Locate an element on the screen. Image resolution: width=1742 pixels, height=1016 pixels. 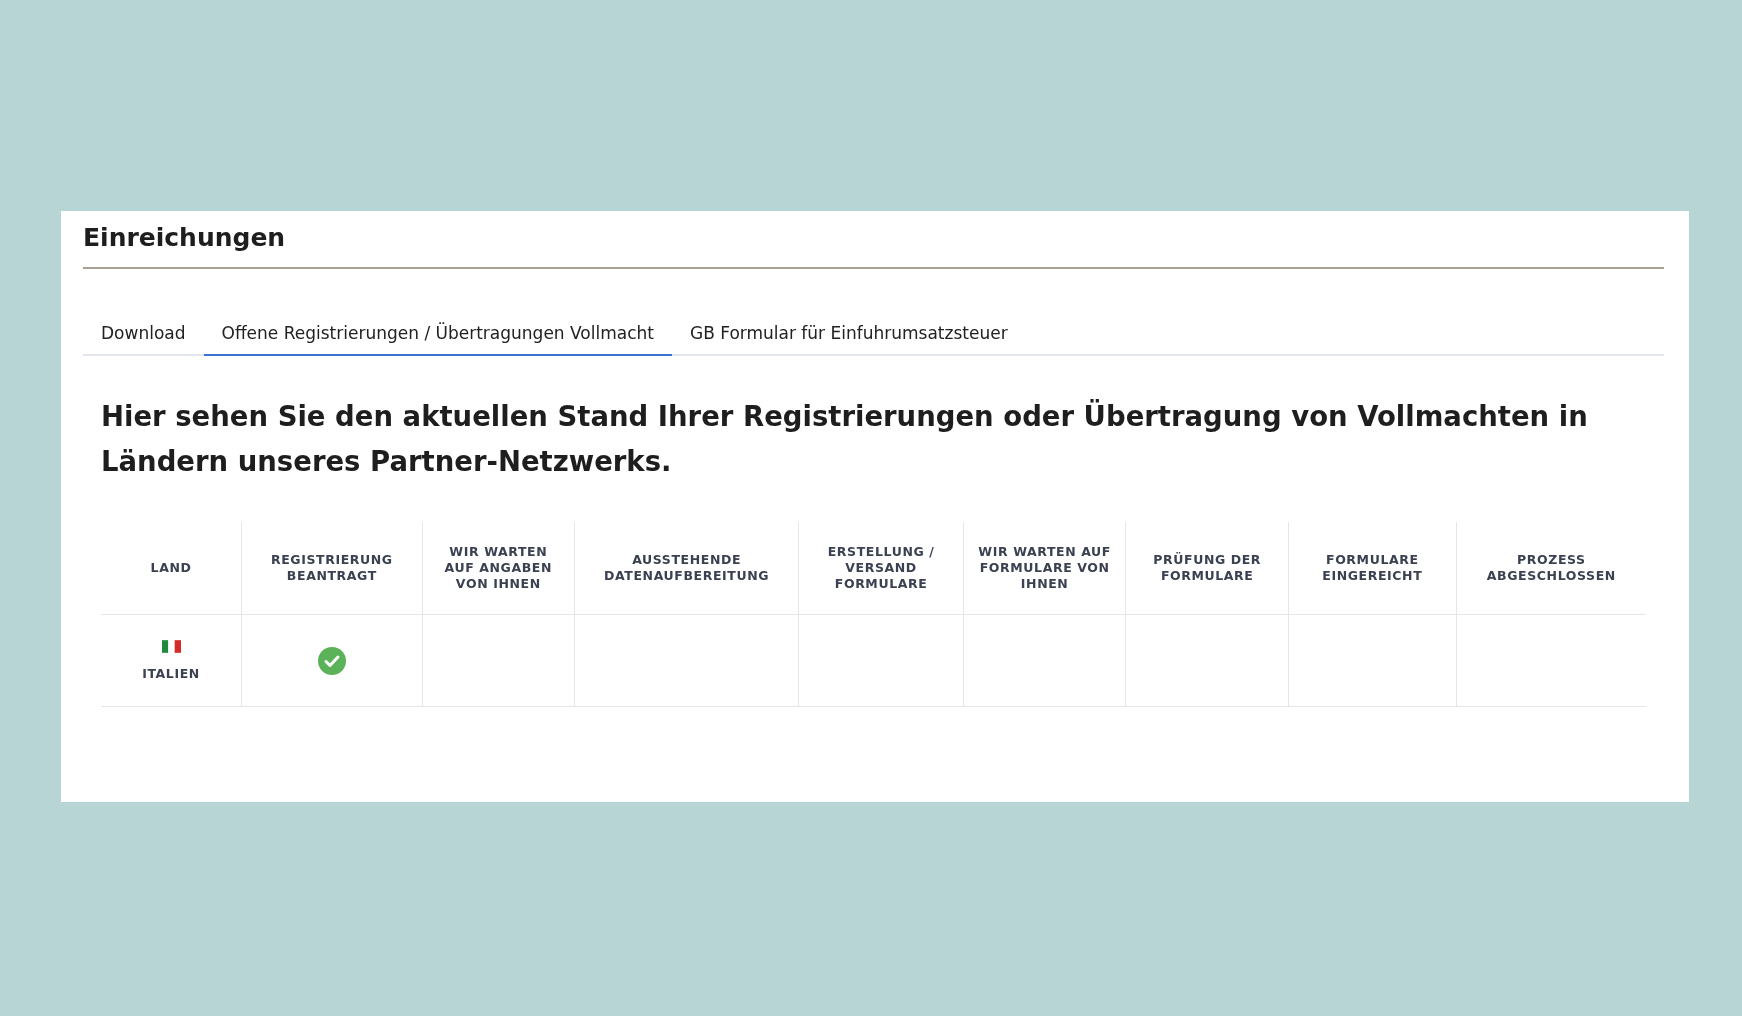
column-header: REGISTRIERUNG BEANTRAGT is located at coordinates (332, 568).